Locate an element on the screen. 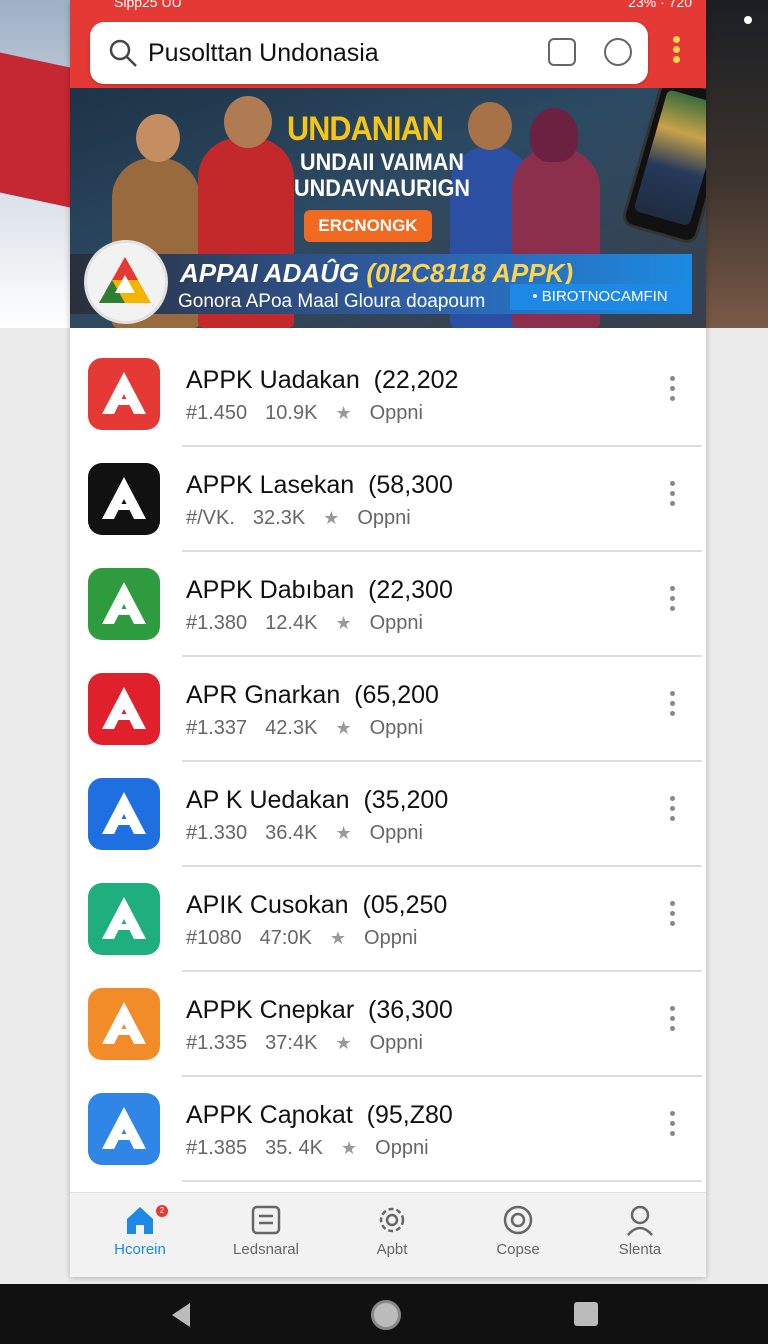 The image size is (768, 1344). app-downloads: 32.3K is located at coordinates (279, 518).